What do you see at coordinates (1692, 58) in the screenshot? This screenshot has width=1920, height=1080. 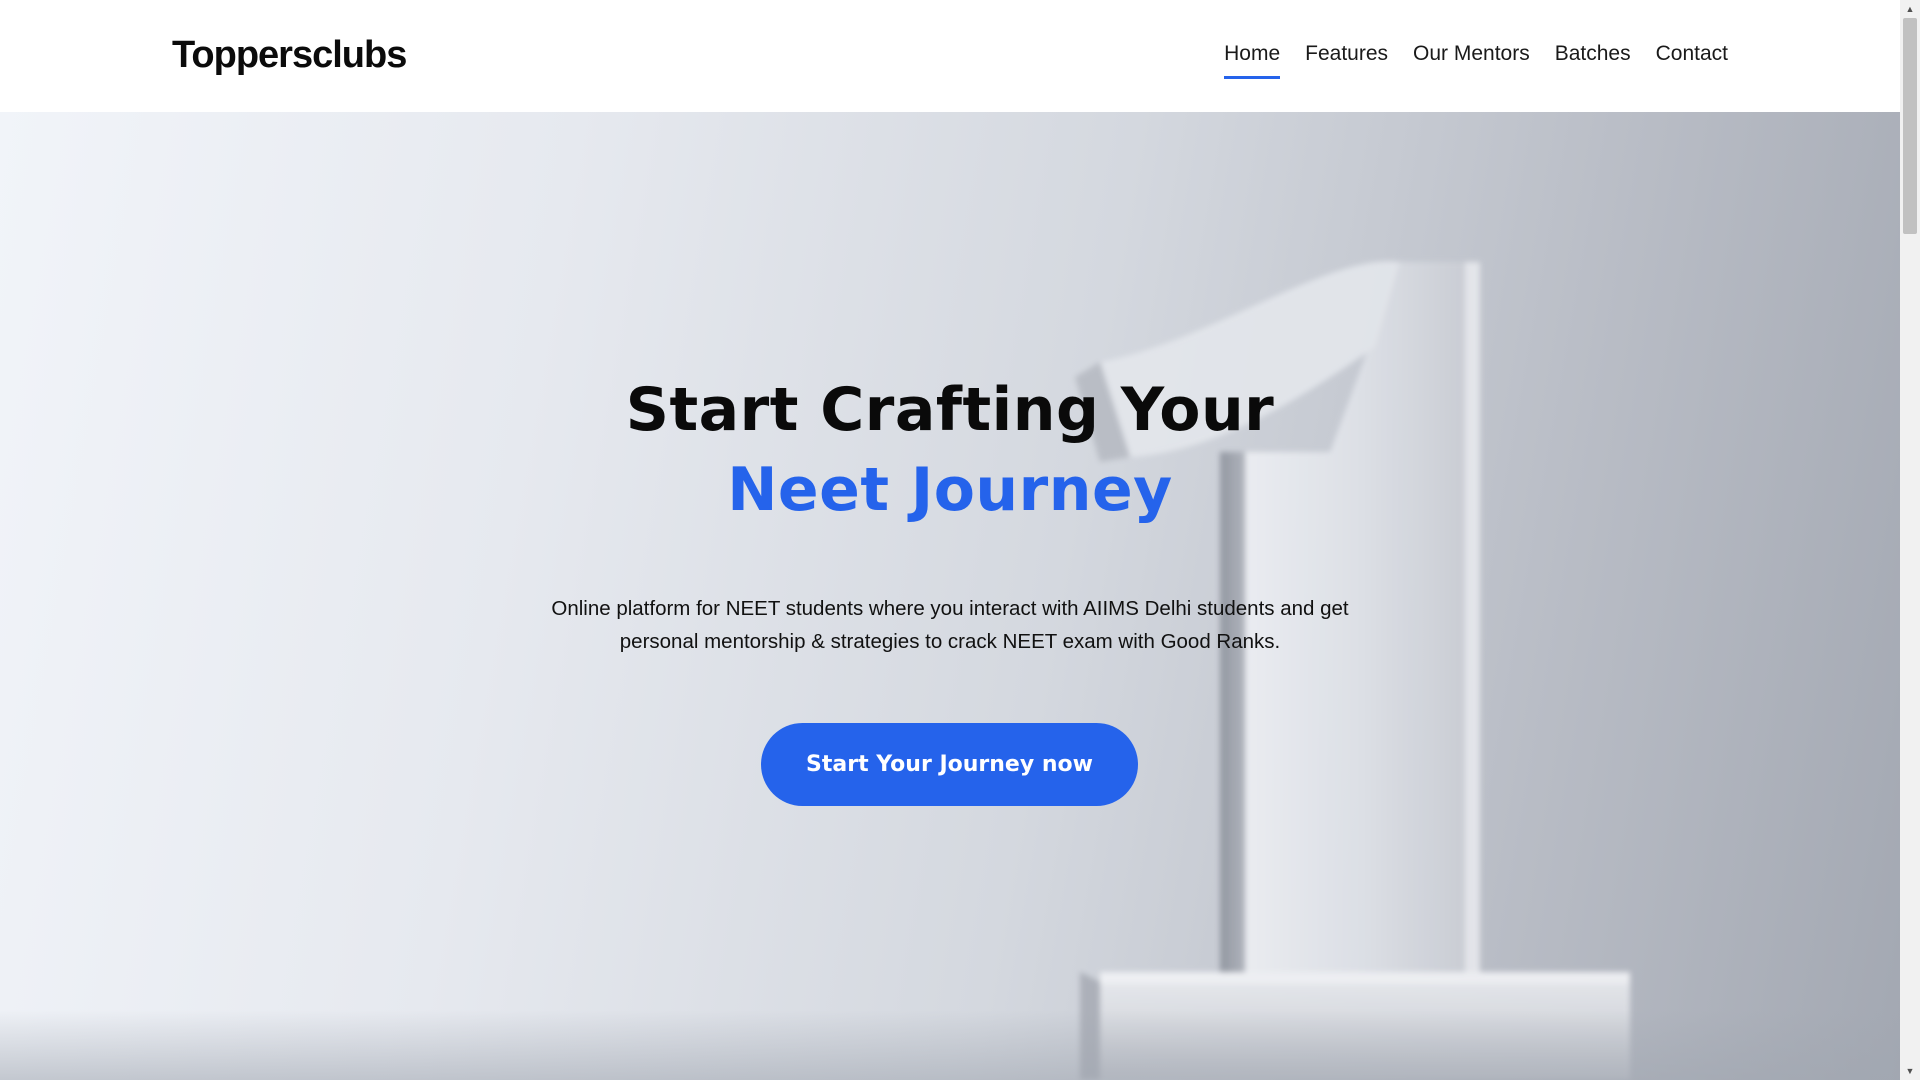 I see `nav-contact: Contact` at bounding box center [1692, 58].